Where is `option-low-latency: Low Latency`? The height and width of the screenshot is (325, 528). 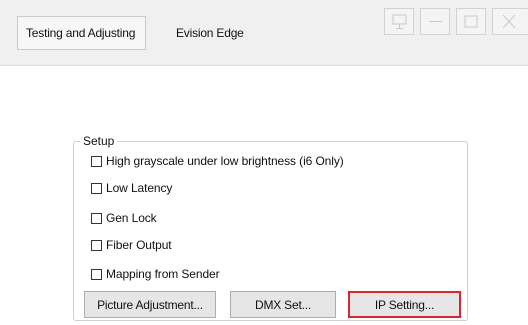 option-low-latency: Low Latency is located at coordinates (131, 188).